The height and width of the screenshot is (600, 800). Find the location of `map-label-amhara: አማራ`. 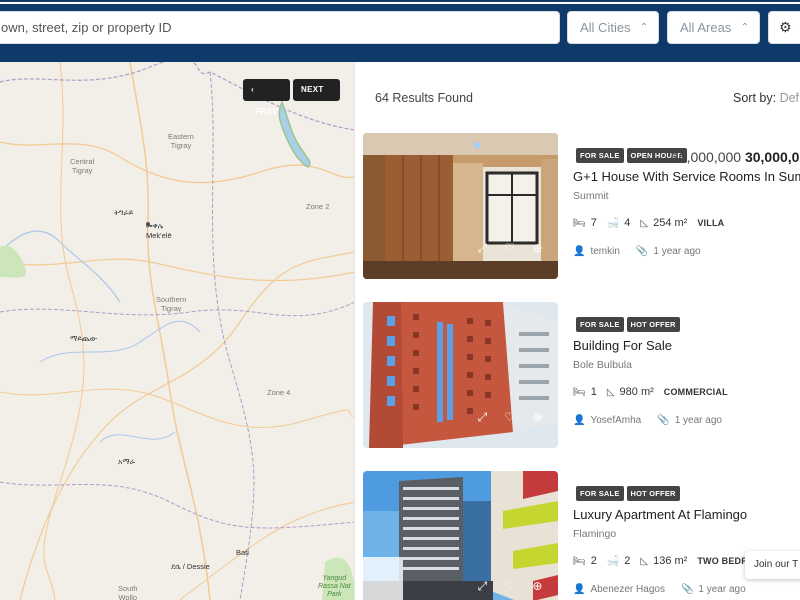

map-label-amhara: አማራ is located at coordinates (127, 461).